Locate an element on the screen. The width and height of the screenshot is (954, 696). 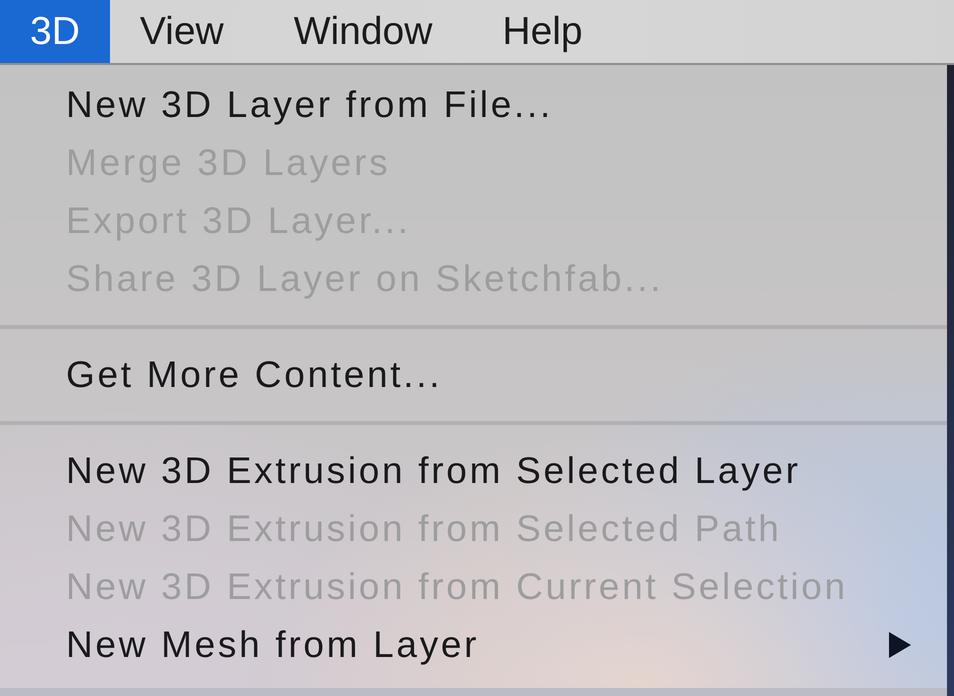
menu-item: New Mesh from Layer is located at coordinates (473, 645).